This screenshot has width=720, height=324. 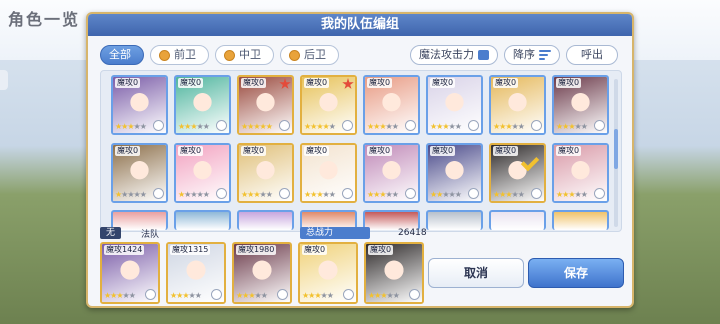 What do you see at coordinates (196, 273) in the screenshot?
I see `team-member-card: 魔攻1315 ★★★★★` at bounding box center [196, 273].